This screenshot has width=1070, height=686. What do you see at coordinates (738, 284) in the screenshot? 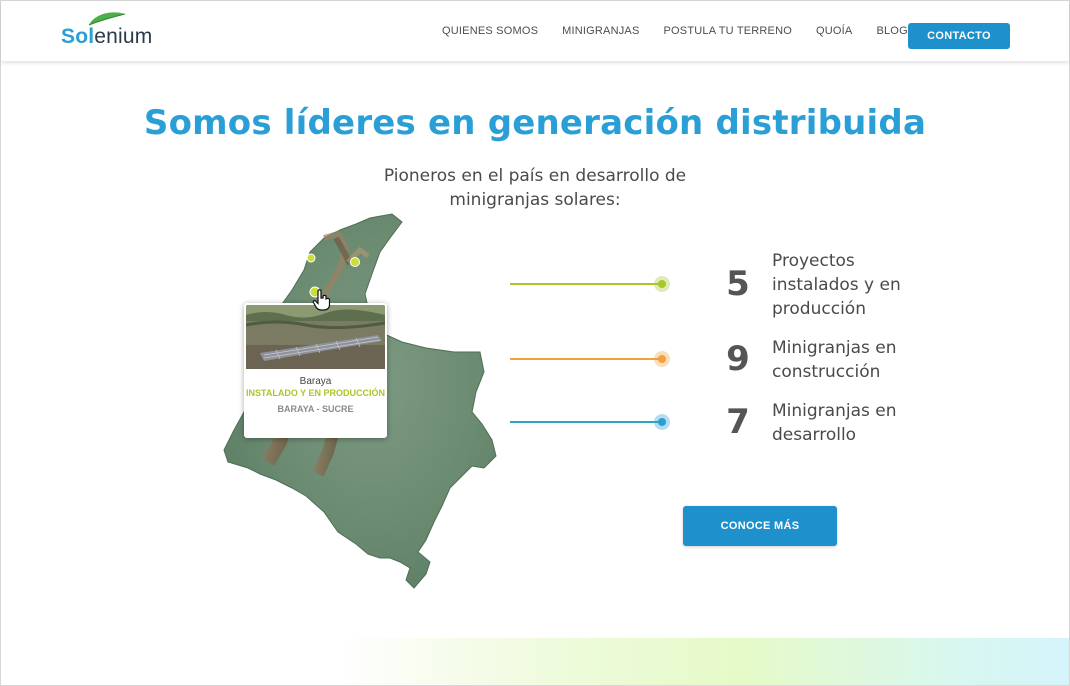
I see `stat-installed-number: 5` at bounding box center [738, 284].